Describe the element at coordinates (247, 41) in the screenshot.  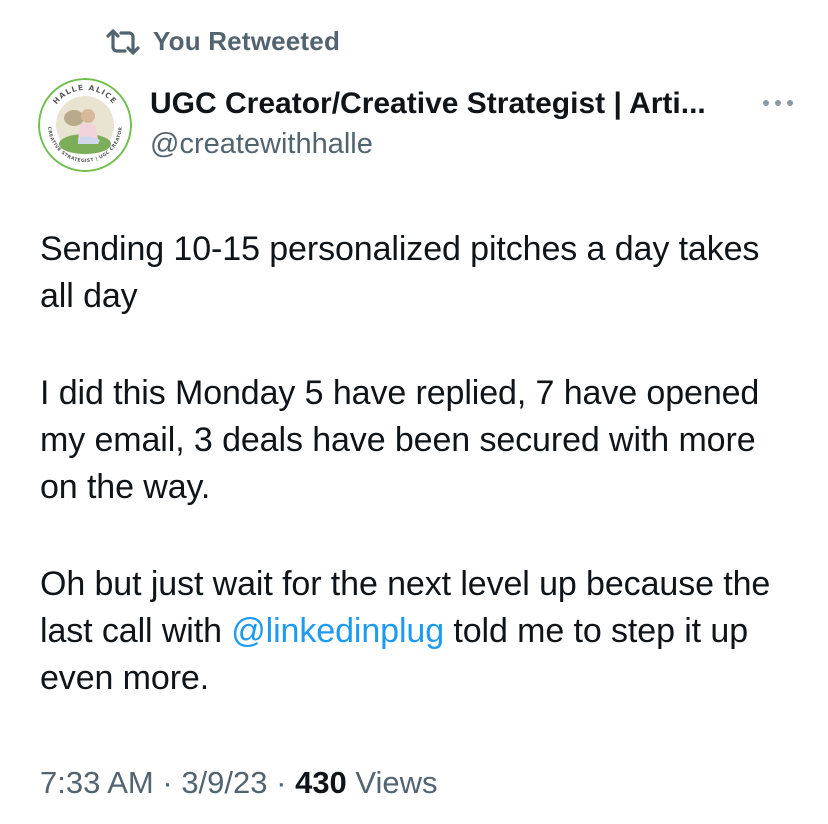
I see `retweet-label: You Retweeted` at that location.